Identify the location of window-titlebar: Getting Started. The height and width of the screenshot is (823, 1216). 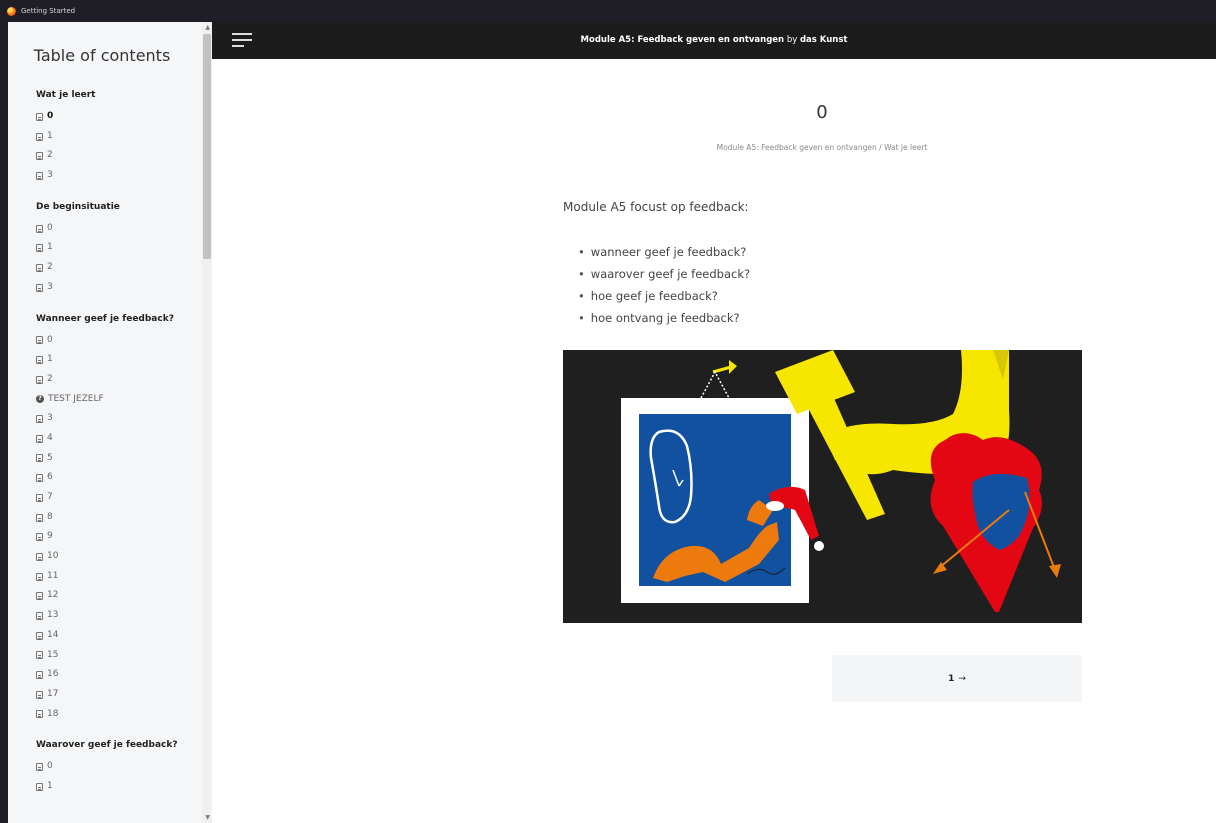
(608, 11).